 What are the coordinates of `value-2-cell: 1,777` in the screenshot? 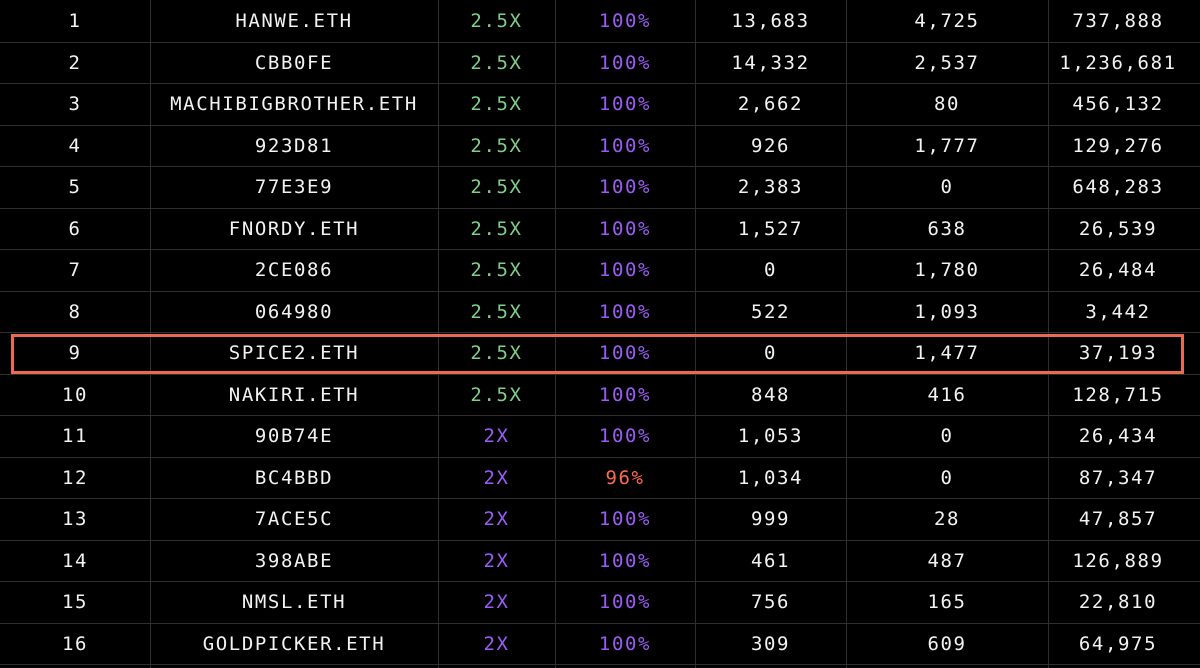 It's located at (947, 145).